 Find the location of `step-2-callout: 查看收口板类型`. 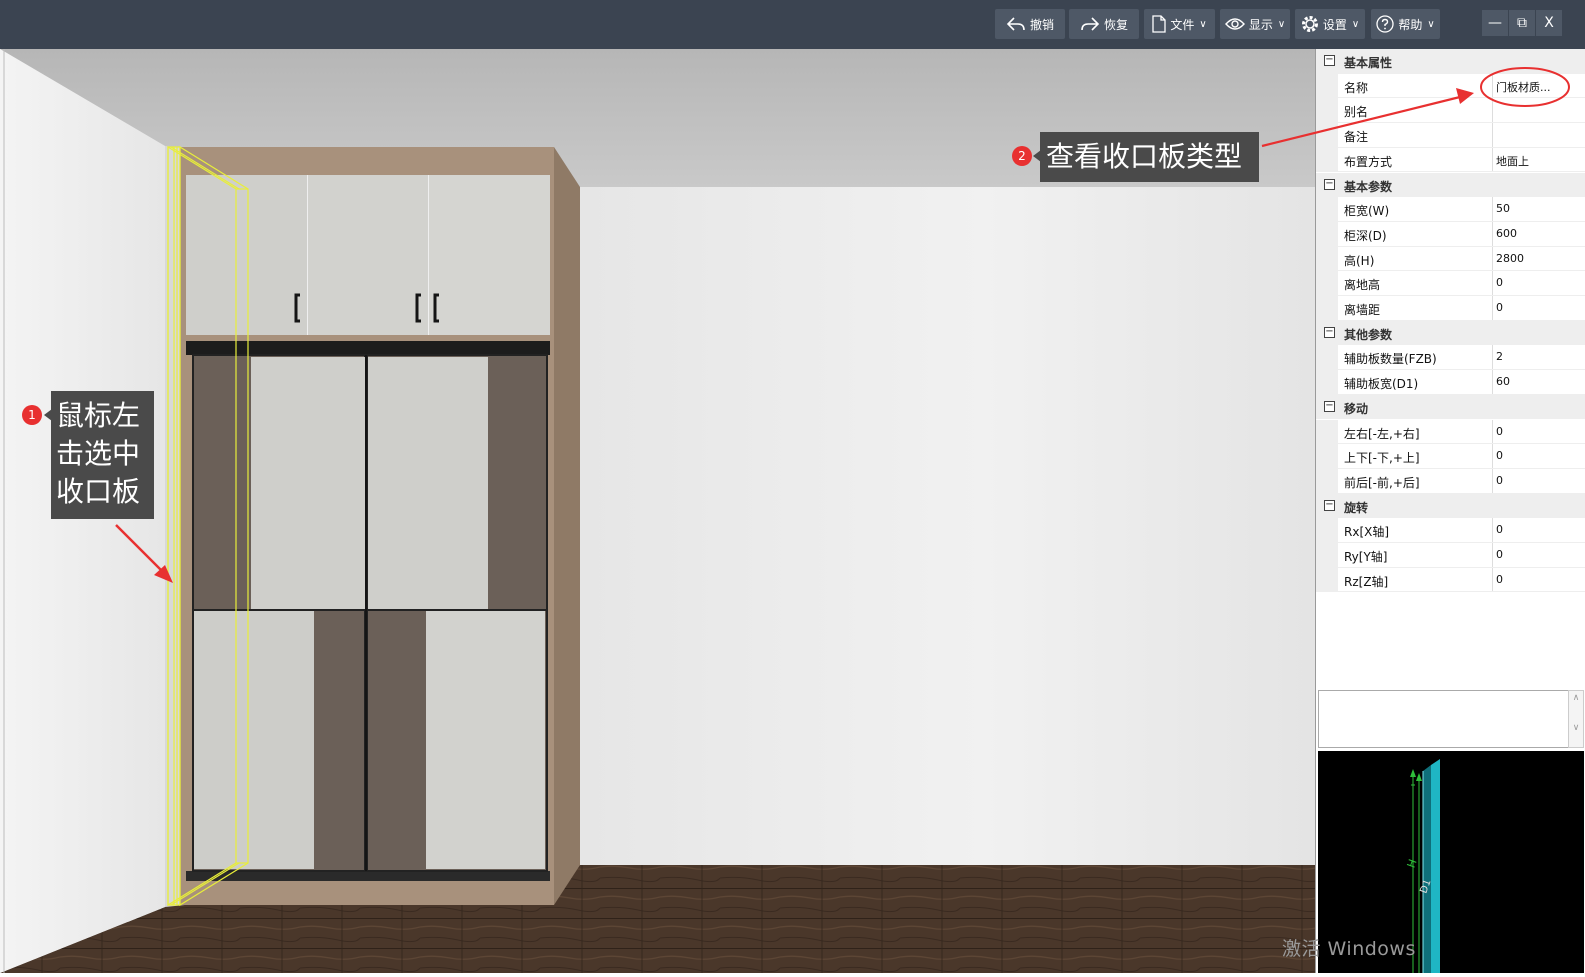

step-2-callout: 查看收口板类型 is located at coordinates (1149, 157).